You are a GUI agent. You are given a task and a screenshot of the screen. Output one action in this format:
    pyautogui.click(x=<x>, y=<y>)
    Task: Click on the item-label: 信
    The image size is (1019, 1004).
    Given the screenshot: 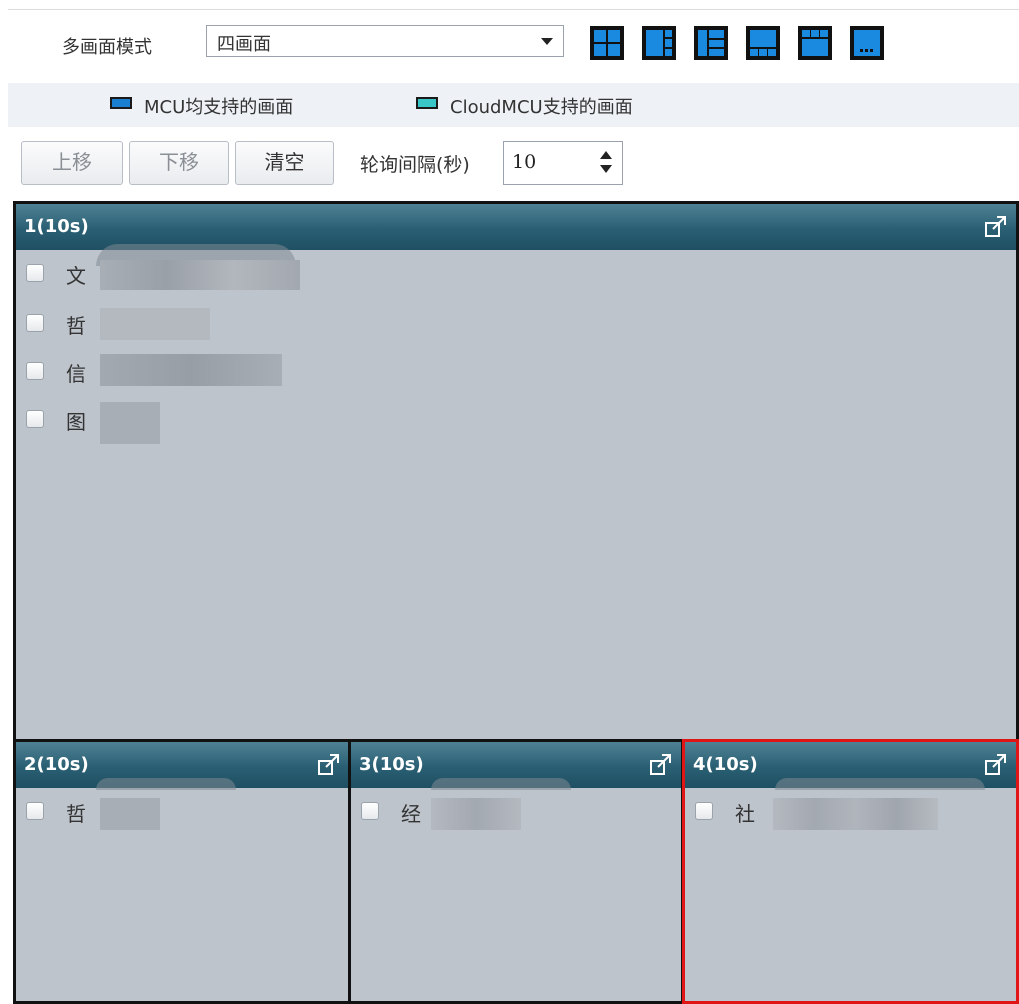 What is the action you would take?
    pyautogui.click(x=76, y=374)
    